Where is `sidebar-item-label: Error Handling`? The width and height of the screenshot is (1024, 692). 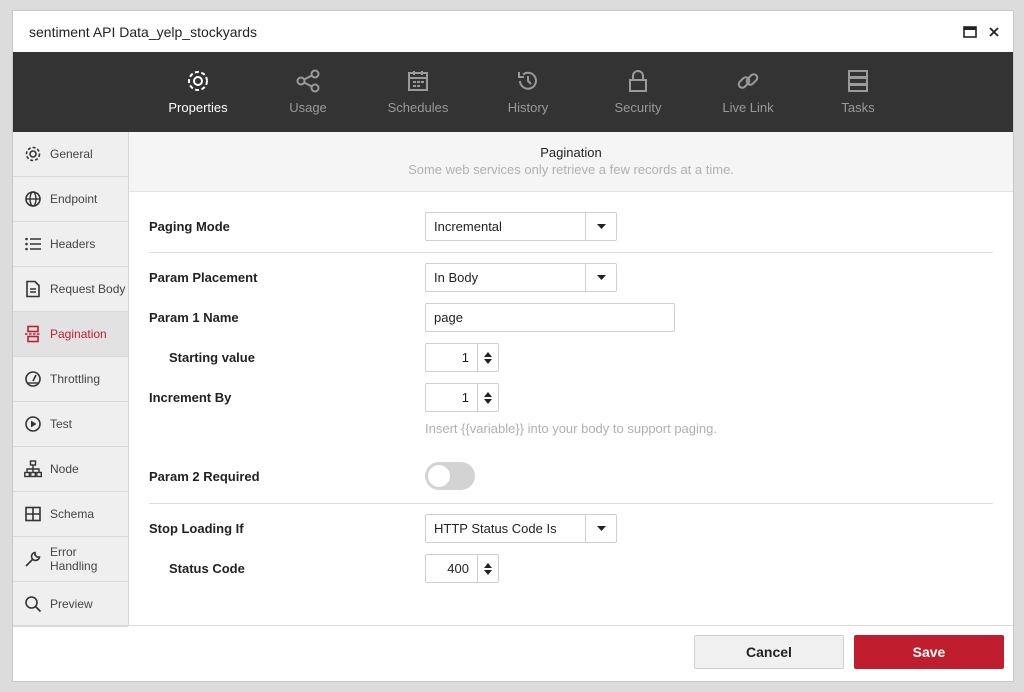
sidebar-item-label: Error Handling is located at coordinates (74, 559).